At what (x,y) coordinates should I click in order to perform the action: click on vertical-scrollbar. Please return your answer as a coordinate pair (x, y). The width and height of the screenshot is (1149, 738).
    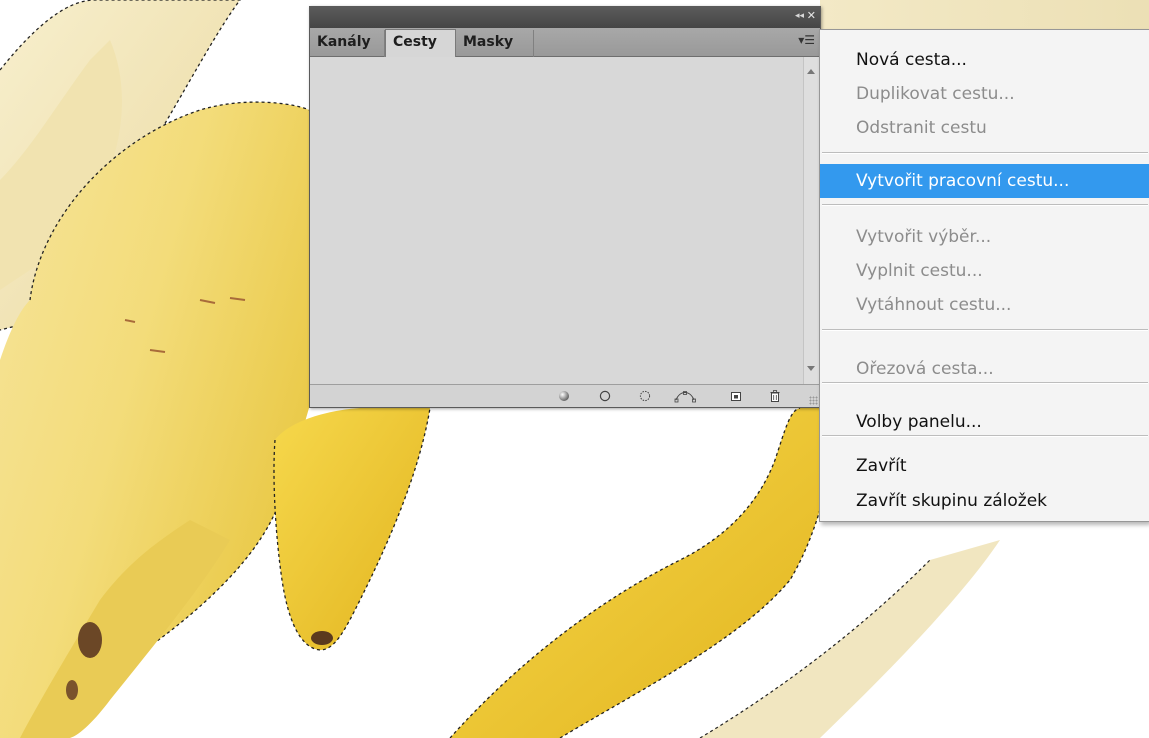
    Looking at the image, I should click on (811, 220).